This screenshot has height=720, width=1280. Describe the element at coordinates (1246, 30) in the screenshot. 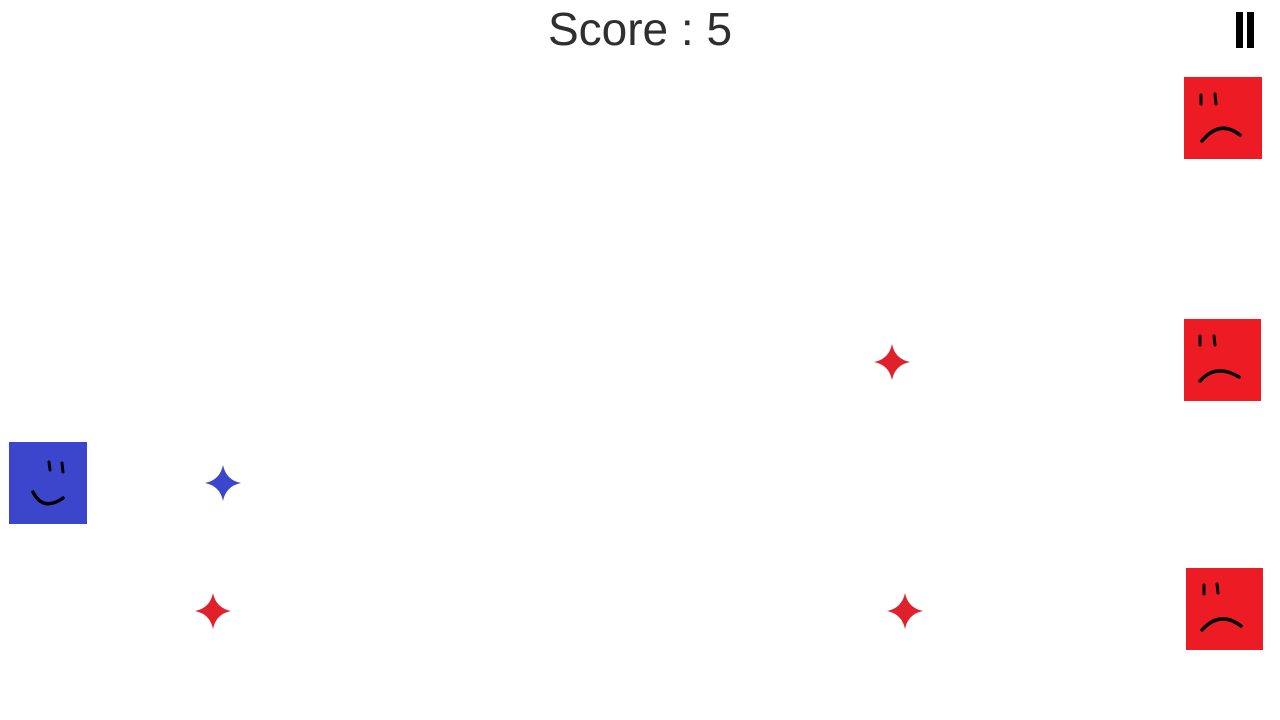

I see `pause-button` at that location.